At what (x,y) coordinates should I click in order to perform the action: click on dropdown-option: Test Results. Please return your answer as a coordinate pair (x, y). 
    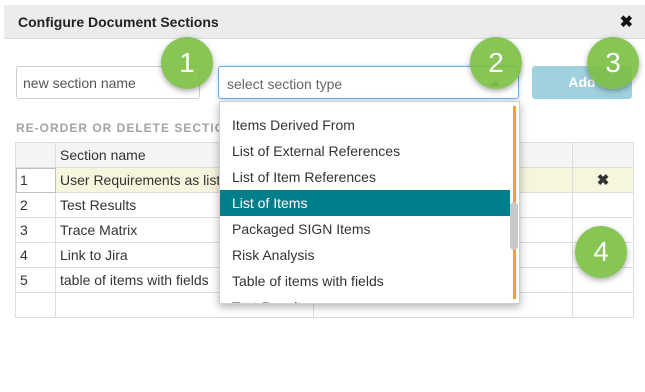
    Looking at the image, I should click on (365, 298).